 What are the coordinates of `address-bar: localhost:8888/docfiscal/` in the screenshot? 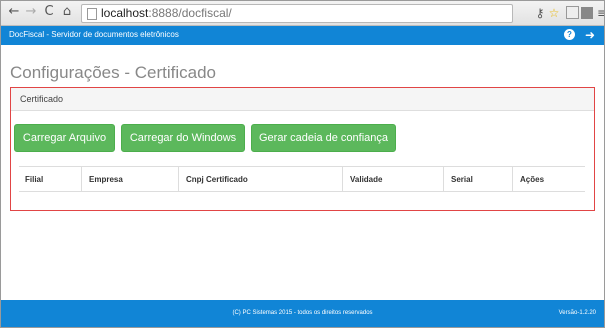 It's located at (297, 13).